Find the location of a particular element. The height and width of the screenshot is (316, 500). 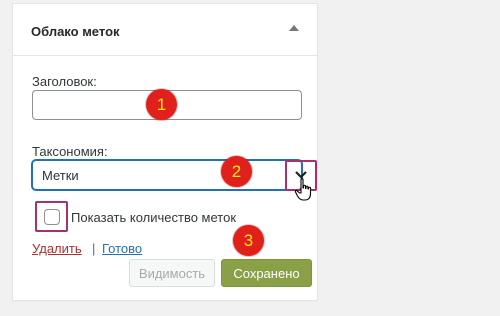

taxonomy-select: Метки is located at coordinates (167, 175).